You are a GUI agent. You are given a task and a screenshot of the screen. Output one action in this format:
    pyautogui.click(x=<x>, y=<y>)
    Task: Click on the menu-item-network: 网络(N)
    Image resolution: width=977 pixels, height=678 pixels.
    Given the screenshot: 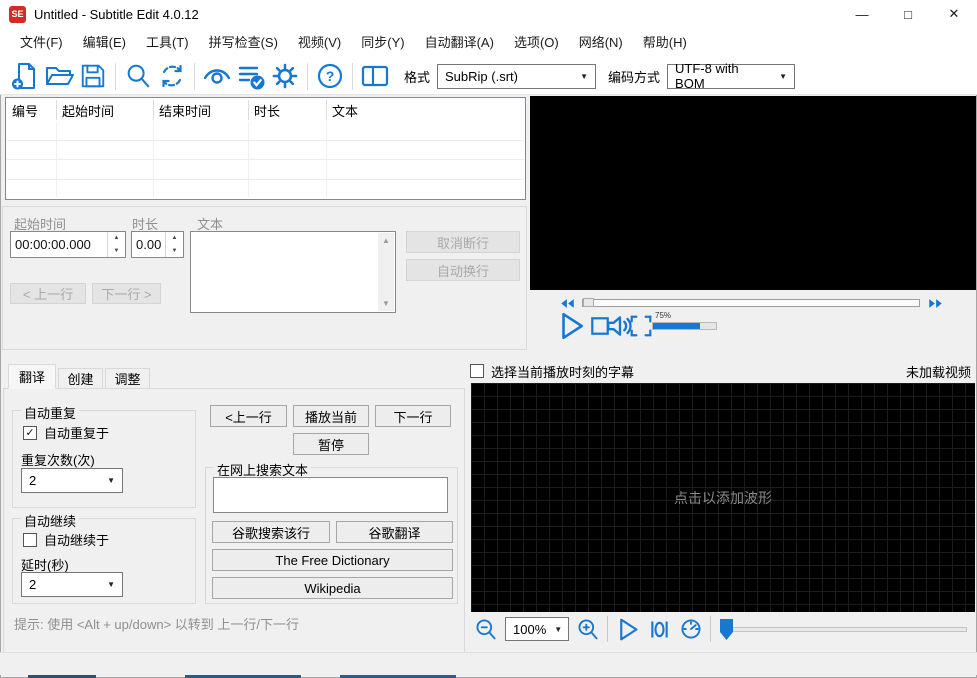 What is the action you would take?
    pyautogui.click(x=601, y=43)
    